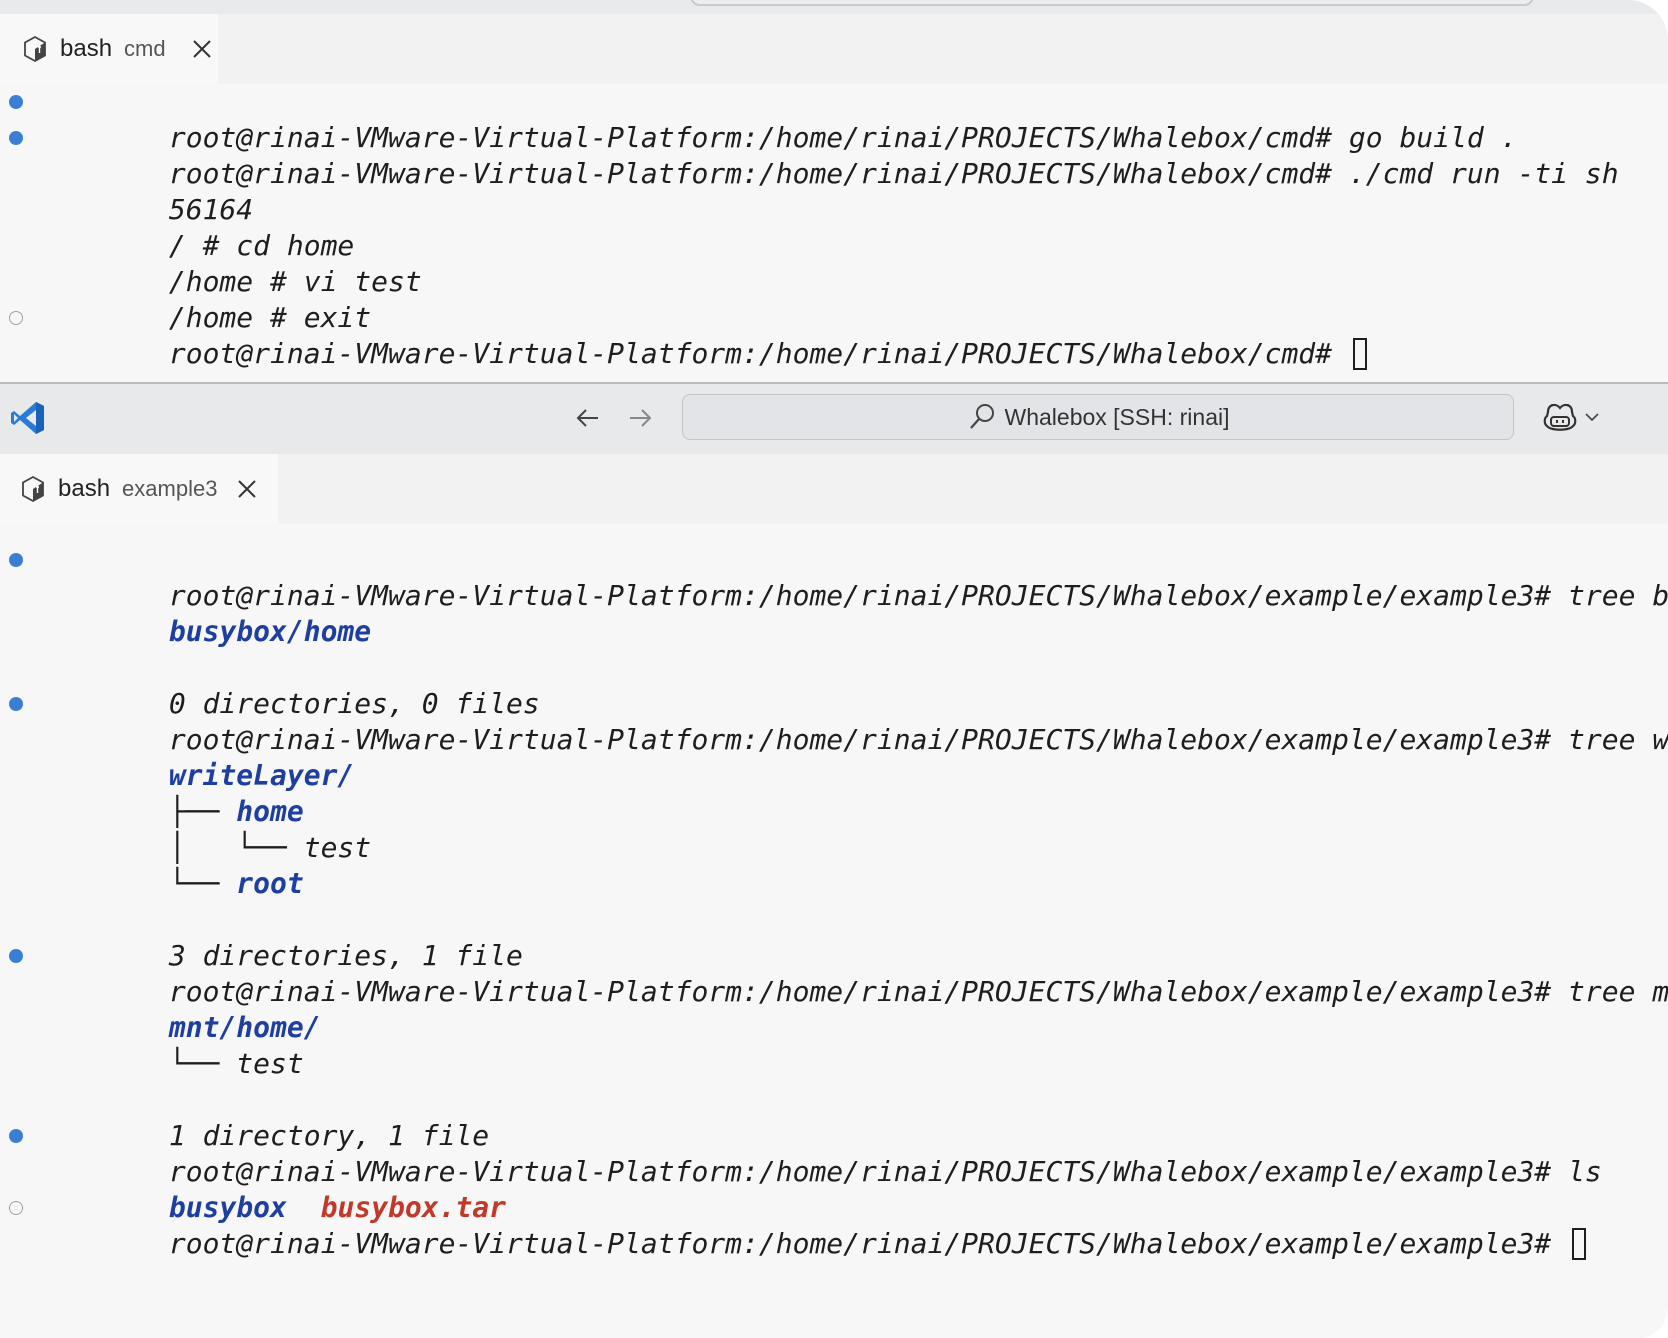 This screenshot has width=1668, height=1338. Describe the element at coordinates (1560, 417) in the screenshot. I see `copilot-icon` at that location.